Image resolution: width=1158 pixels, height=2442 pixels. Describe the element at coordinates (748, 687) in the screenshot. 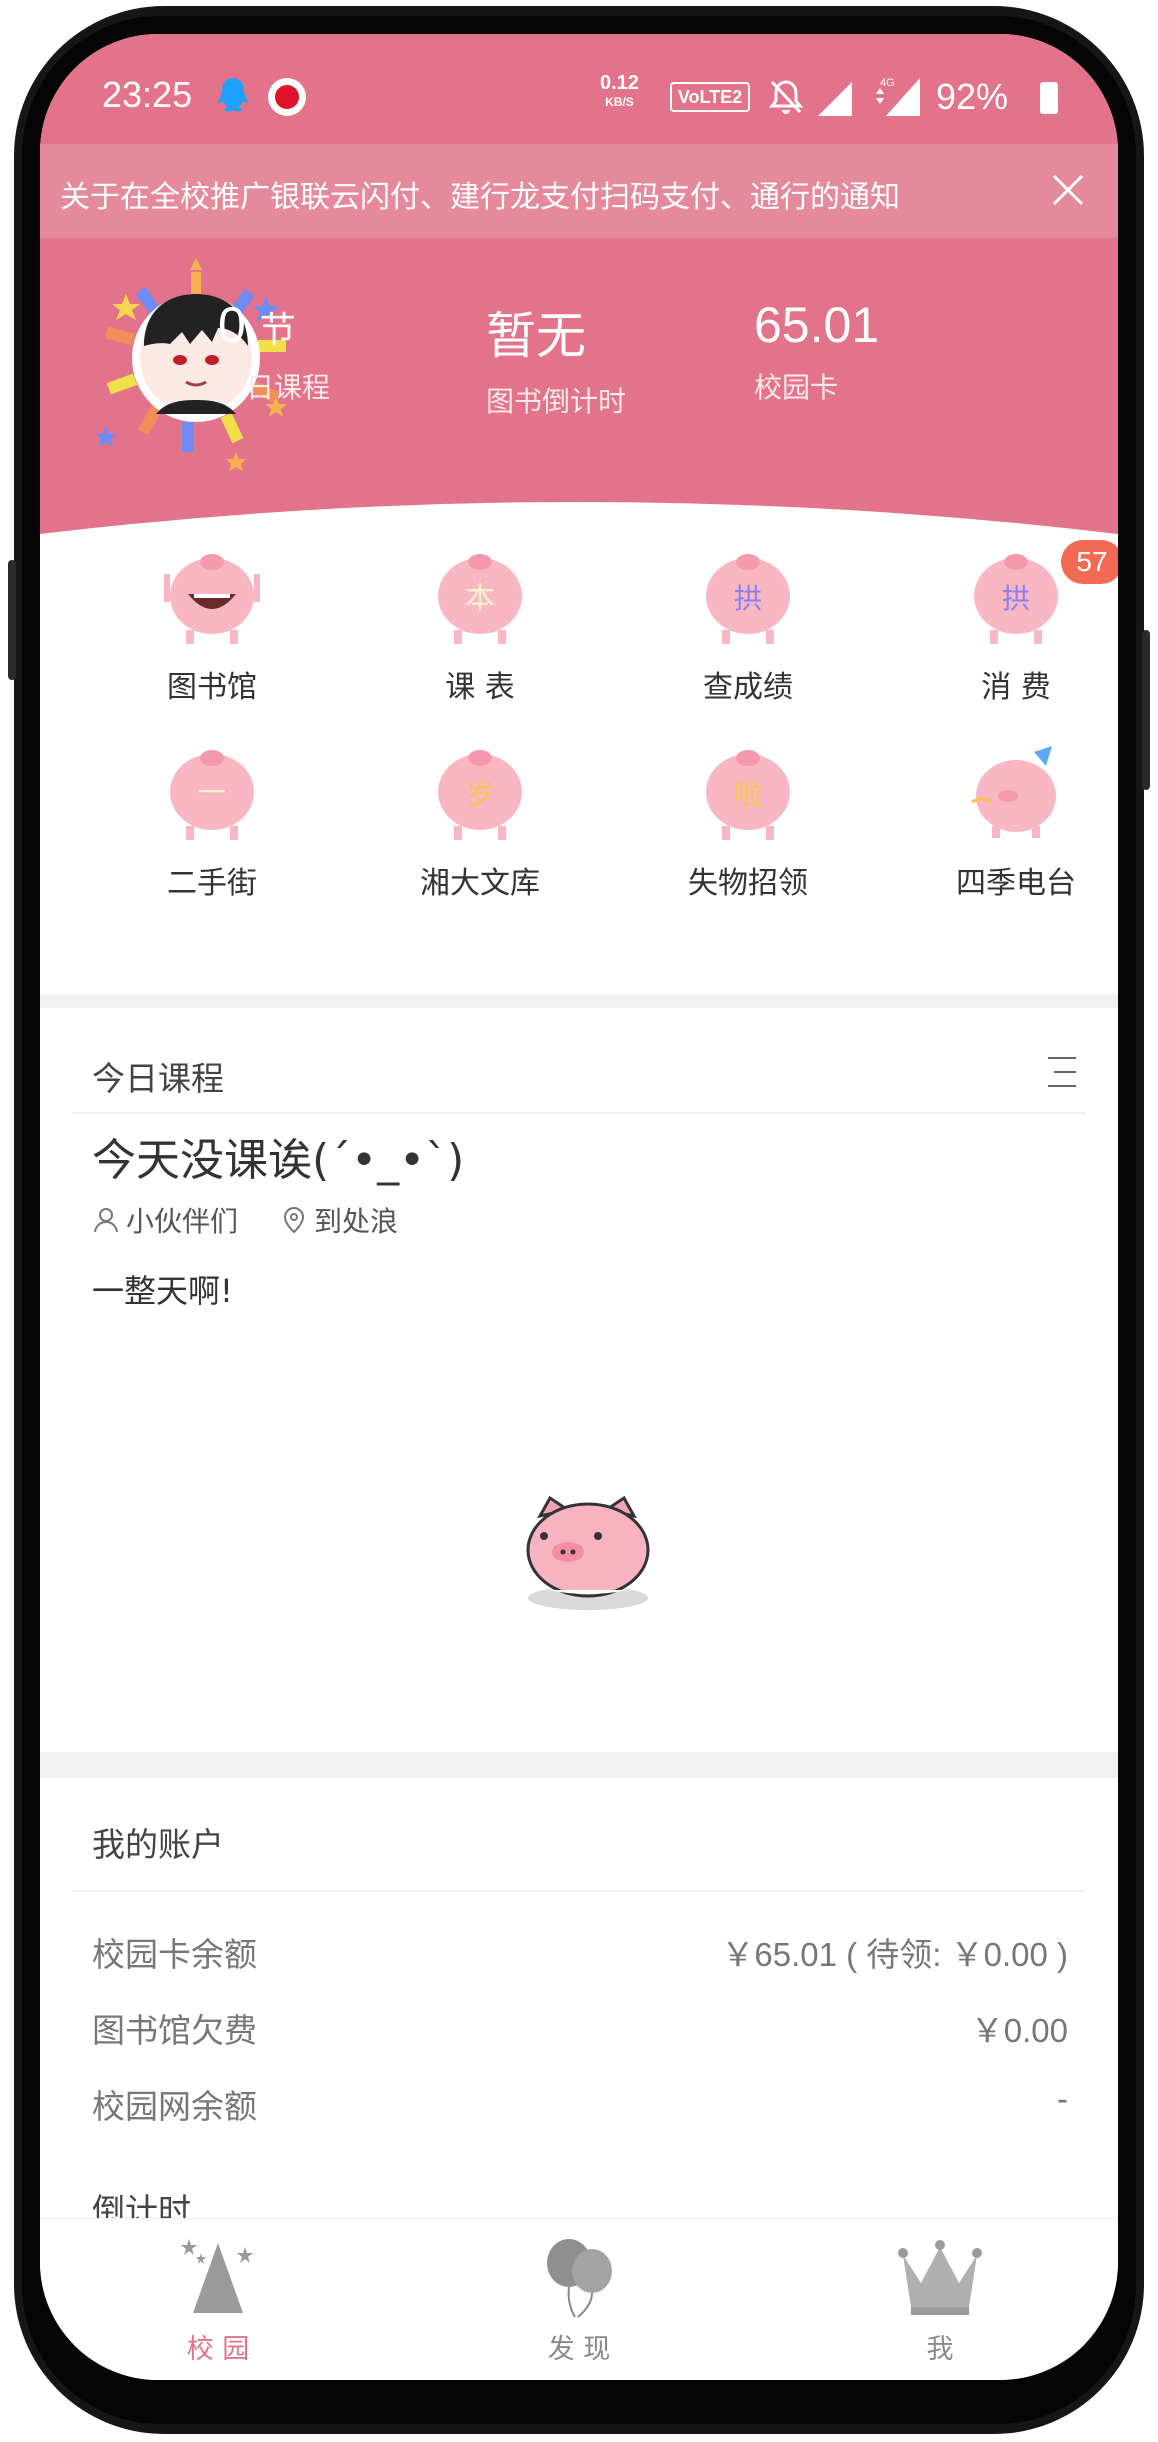

I see `grid-item-label: 查成绩` at that location.